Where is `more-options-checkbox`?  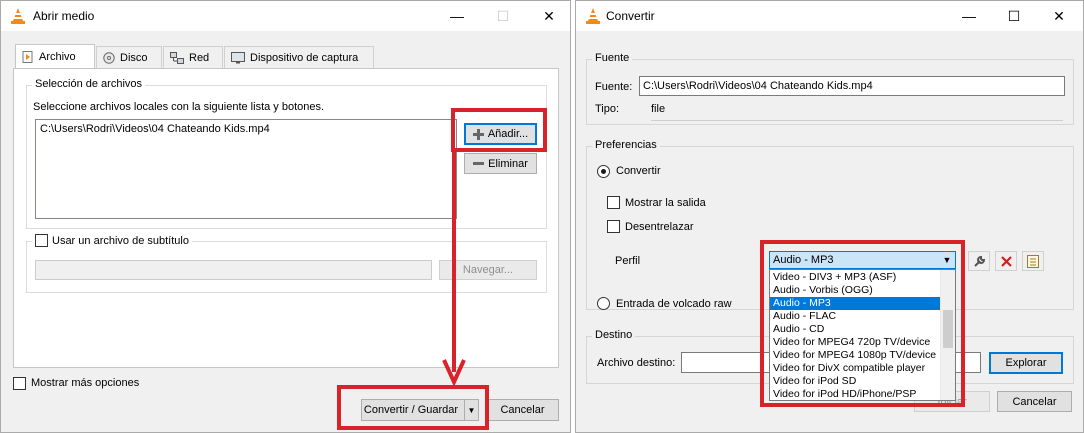 more-options-checkbox is located at coordinates (19, 383).